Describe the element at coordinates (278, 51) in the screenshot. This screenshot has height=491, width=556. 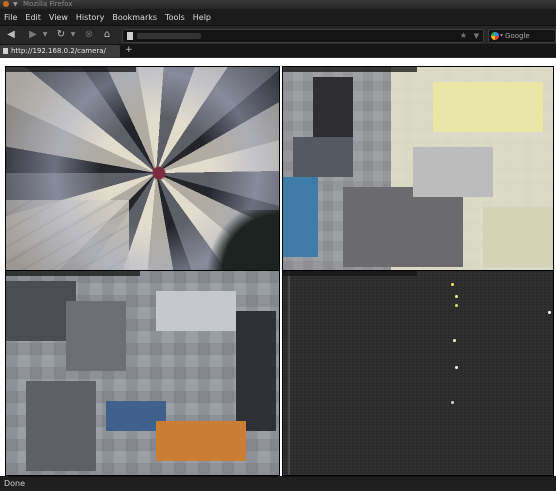
I see `tab-strip: http://192.168.0.2/camera/ +` at that location.